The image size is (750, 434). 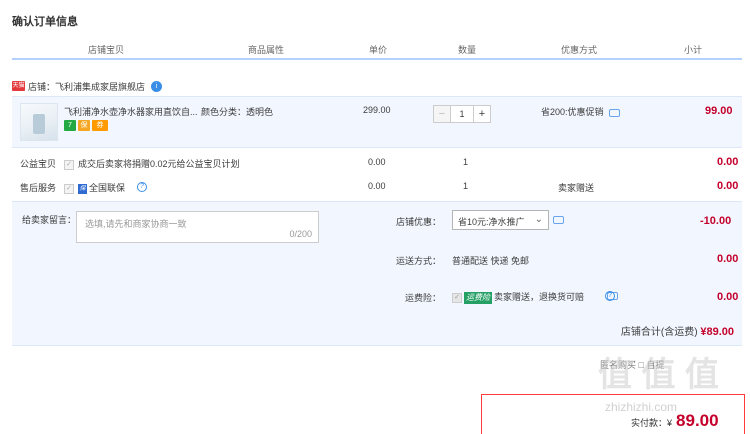 What do you see at coordinates (658, 375) in the screenshot?
I see `watermark-logo: 值 值 值` at bounding box center [658, 375].